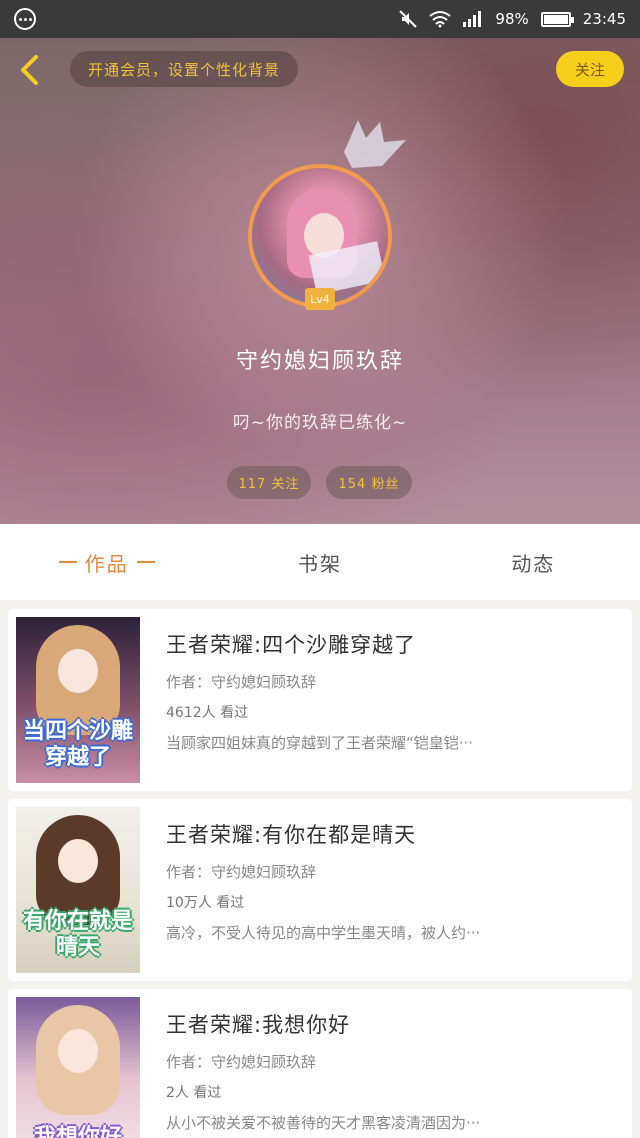  Describe the element at coordinates (320, 19) in the screenshot. I see `status-bar: 98% 23:45` at that location.